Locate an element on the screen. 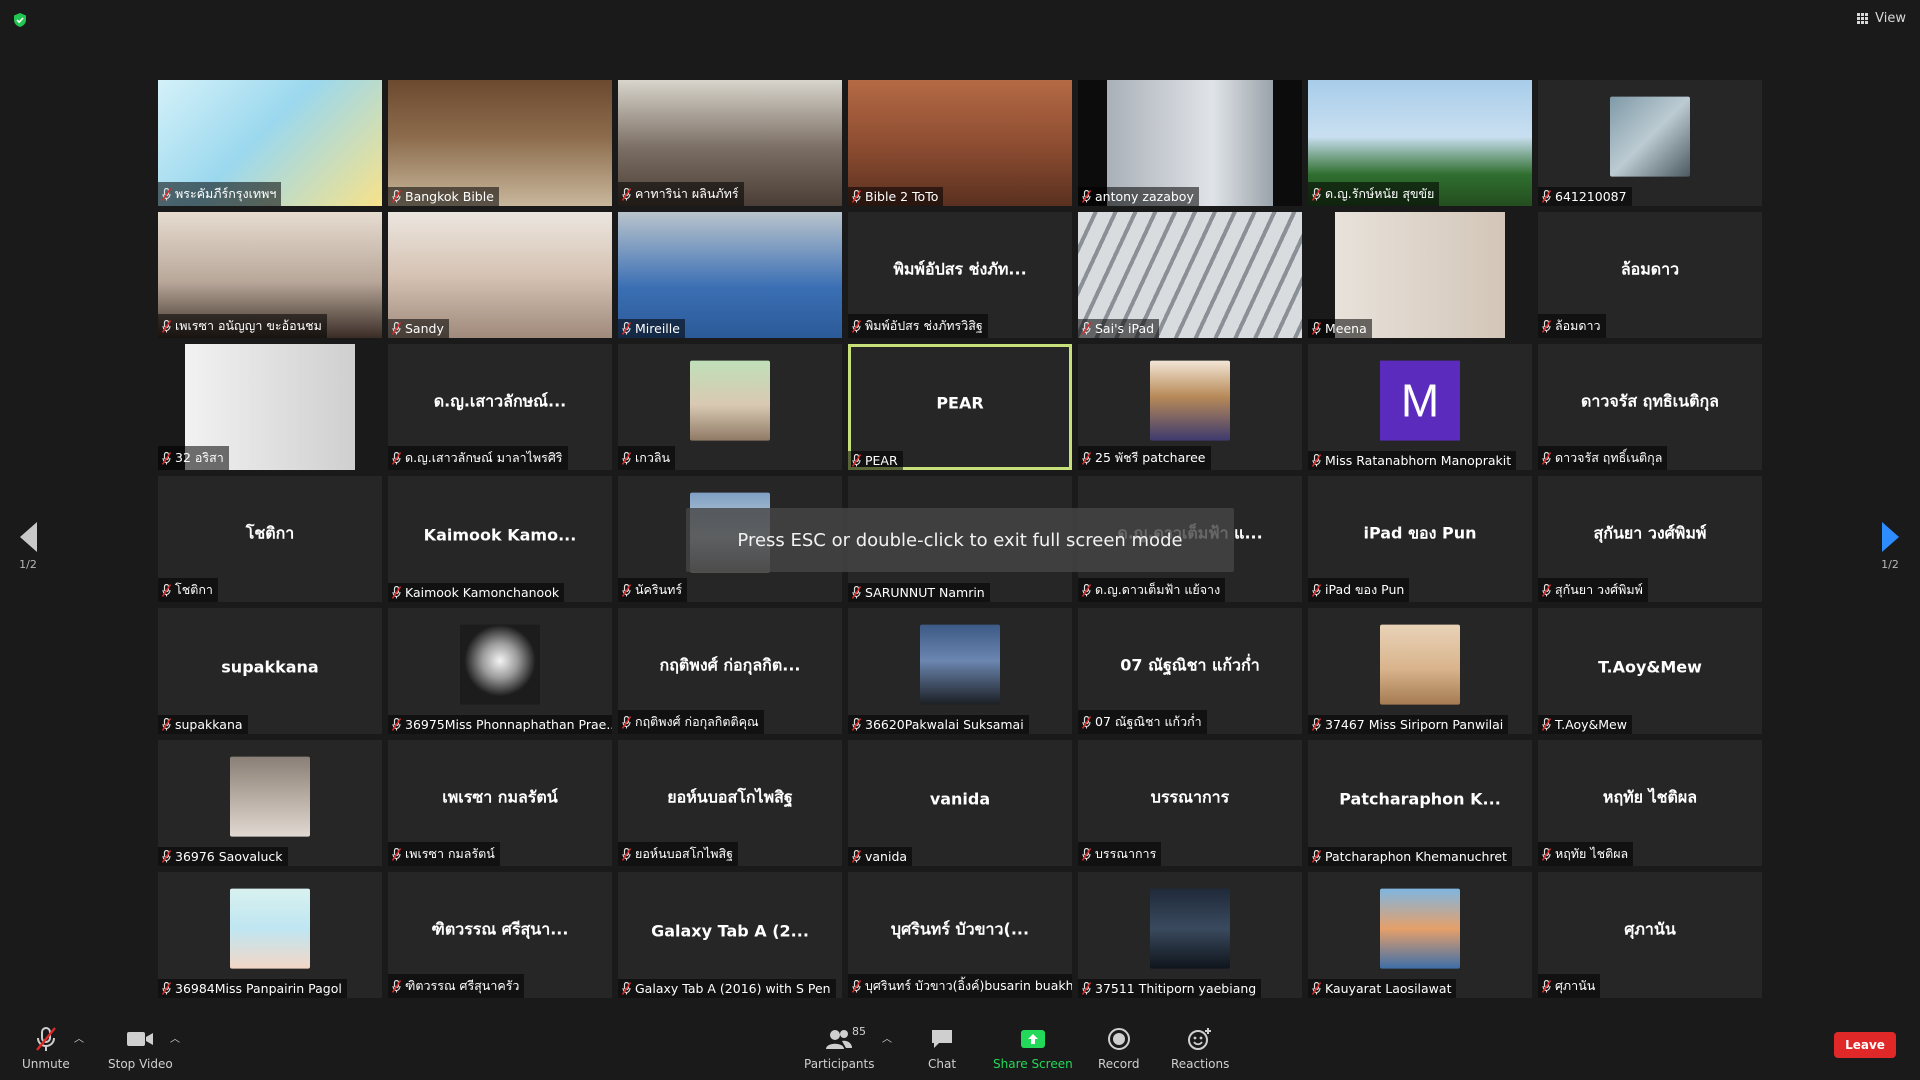 The height and width of the screenshot is (1080, 1920). participant-tile: ฑิตวรรณ ศรีสุนา... ฑิตวรรณ ศรีสุนาครัว is located at coordinates (500, 935).